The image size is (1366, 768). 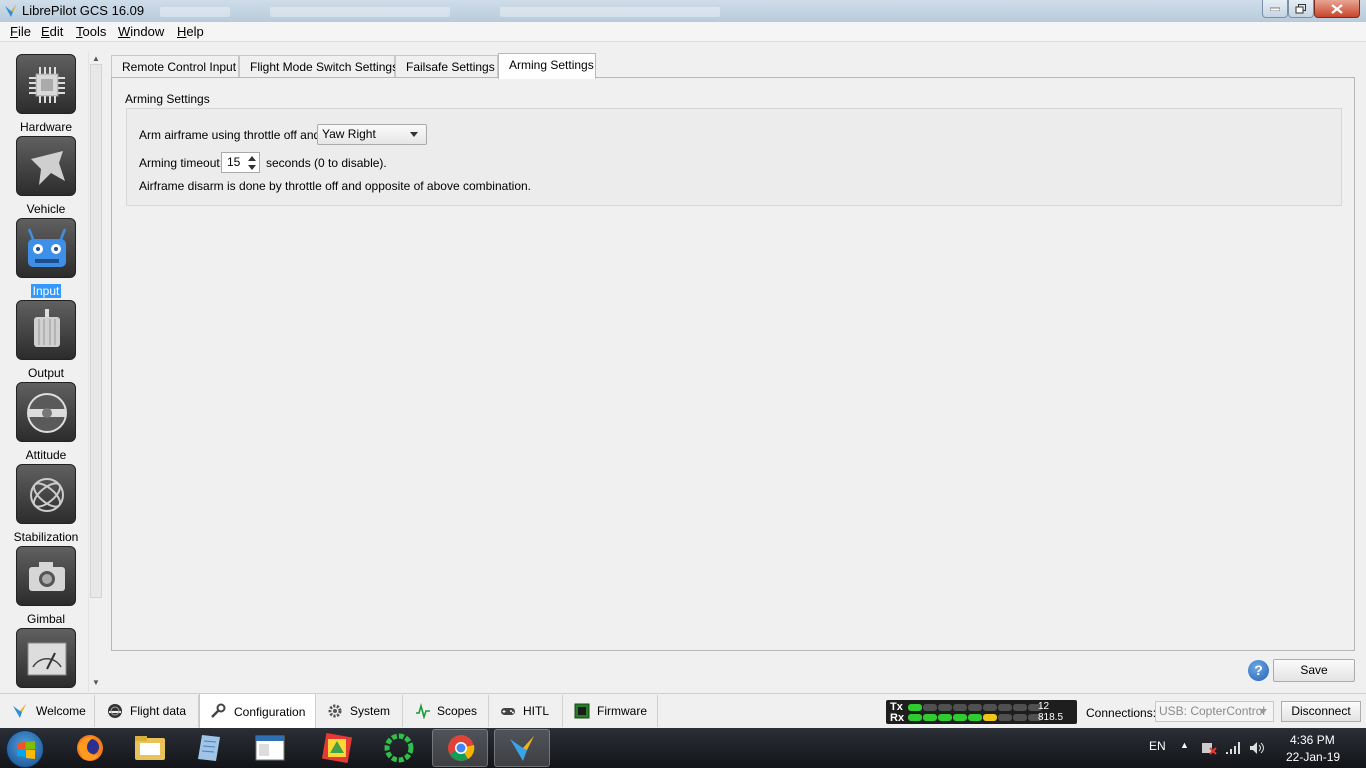 I want to click on colorful-app-icon, so click(x=337, y=748).